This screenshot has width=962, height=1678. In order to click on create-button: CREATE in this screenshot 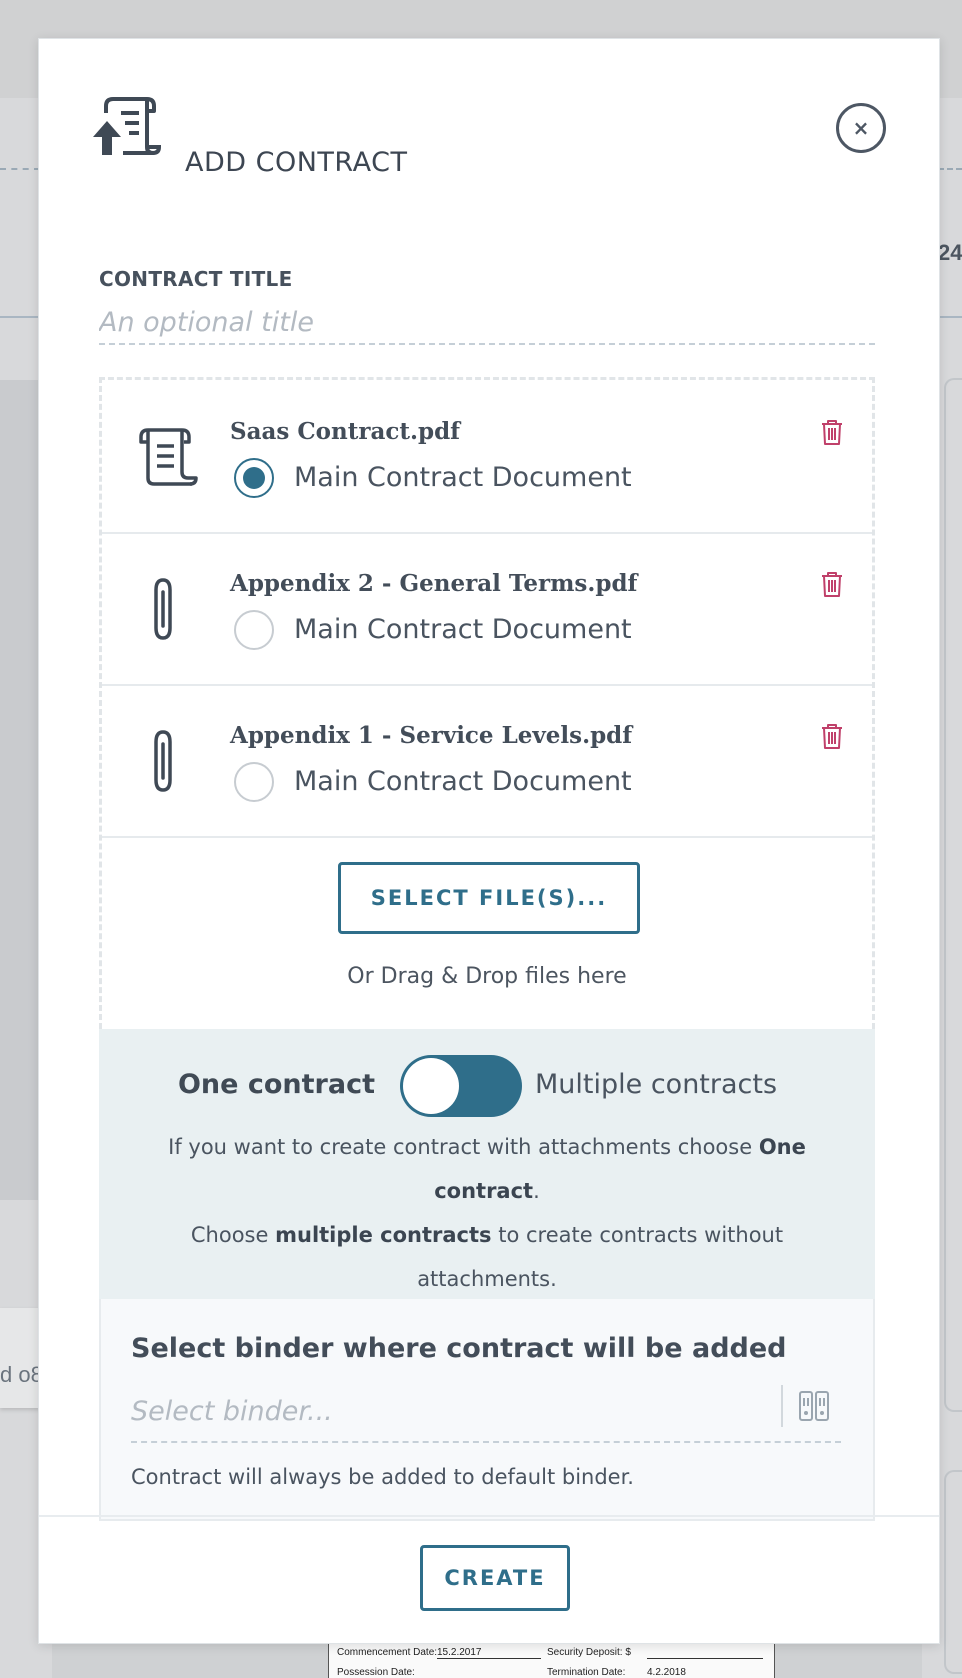, I will do `click(495, 1578)`.